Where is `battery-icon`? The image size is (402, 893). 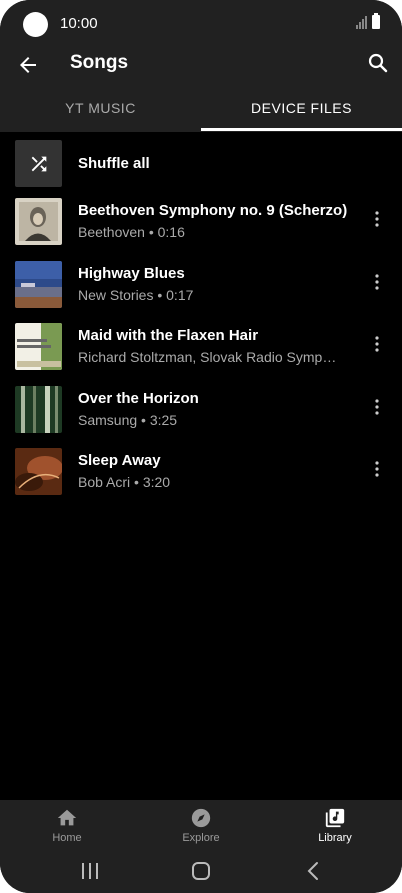
battery-icon is located at coordinates (376, 21).